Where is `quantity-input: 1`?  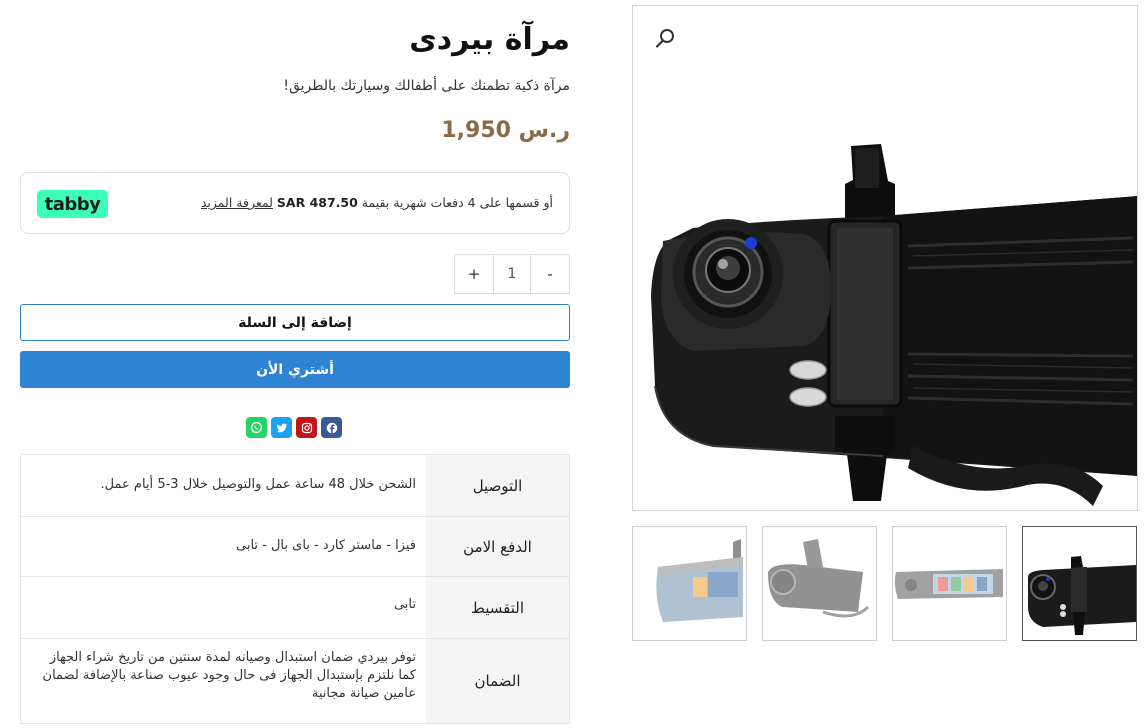
quantity-input: 1 is located at coordinates (512, 274).